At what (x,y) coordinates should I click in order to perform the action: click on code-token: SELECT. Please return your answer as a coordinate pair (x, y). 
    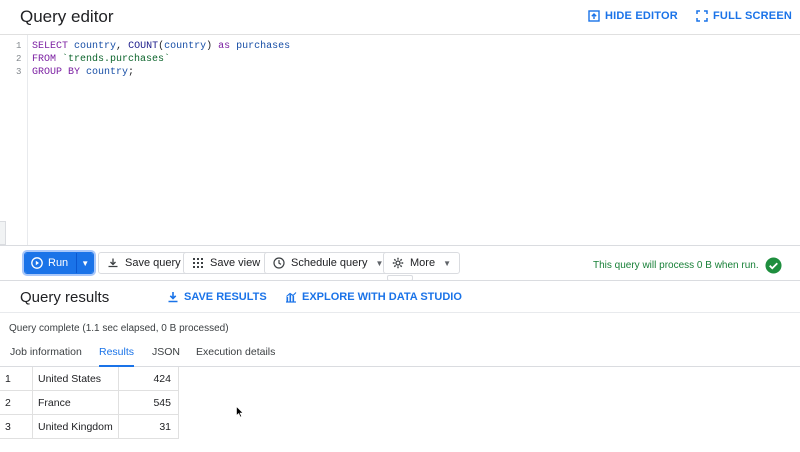
    Looking at the image, I should click on (50, 46).